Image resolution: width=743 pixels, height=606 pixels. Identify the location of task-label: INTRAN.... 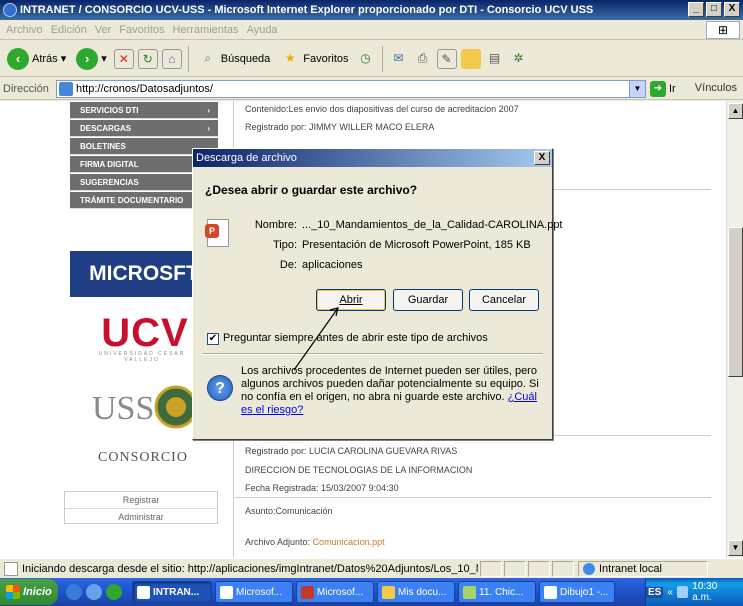
(176, 592).